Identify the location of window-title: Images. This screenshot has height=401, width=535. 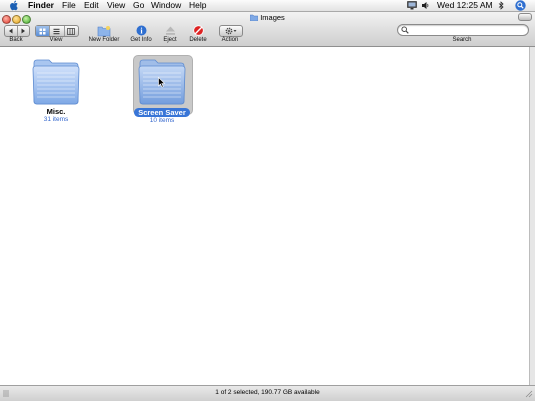
(267, 17).